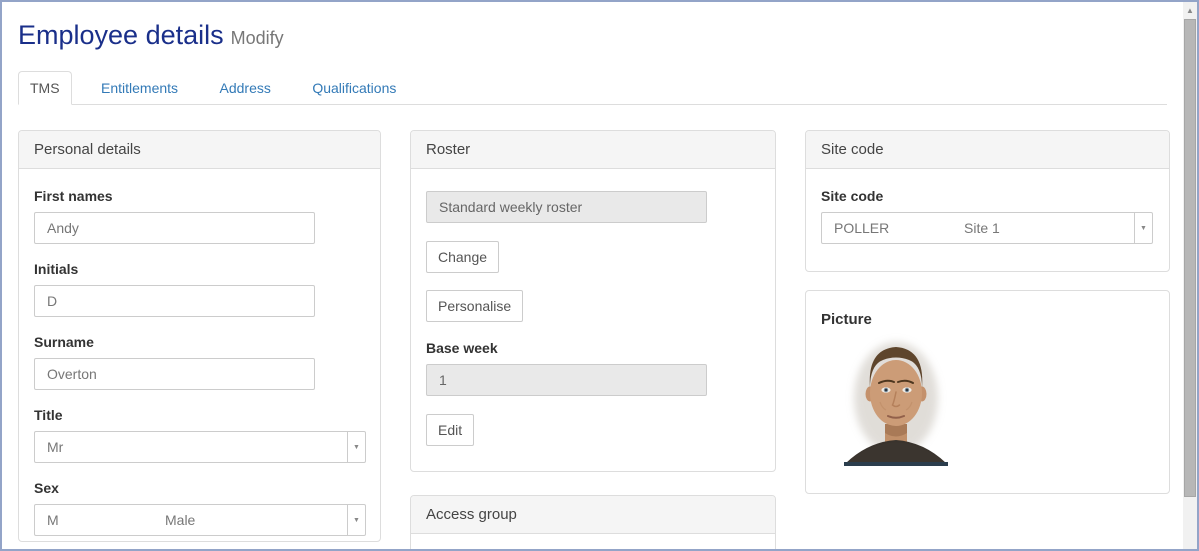 The image size is (1199, 551). I want to click on page-mode-label: Modify, so click(257, 38).